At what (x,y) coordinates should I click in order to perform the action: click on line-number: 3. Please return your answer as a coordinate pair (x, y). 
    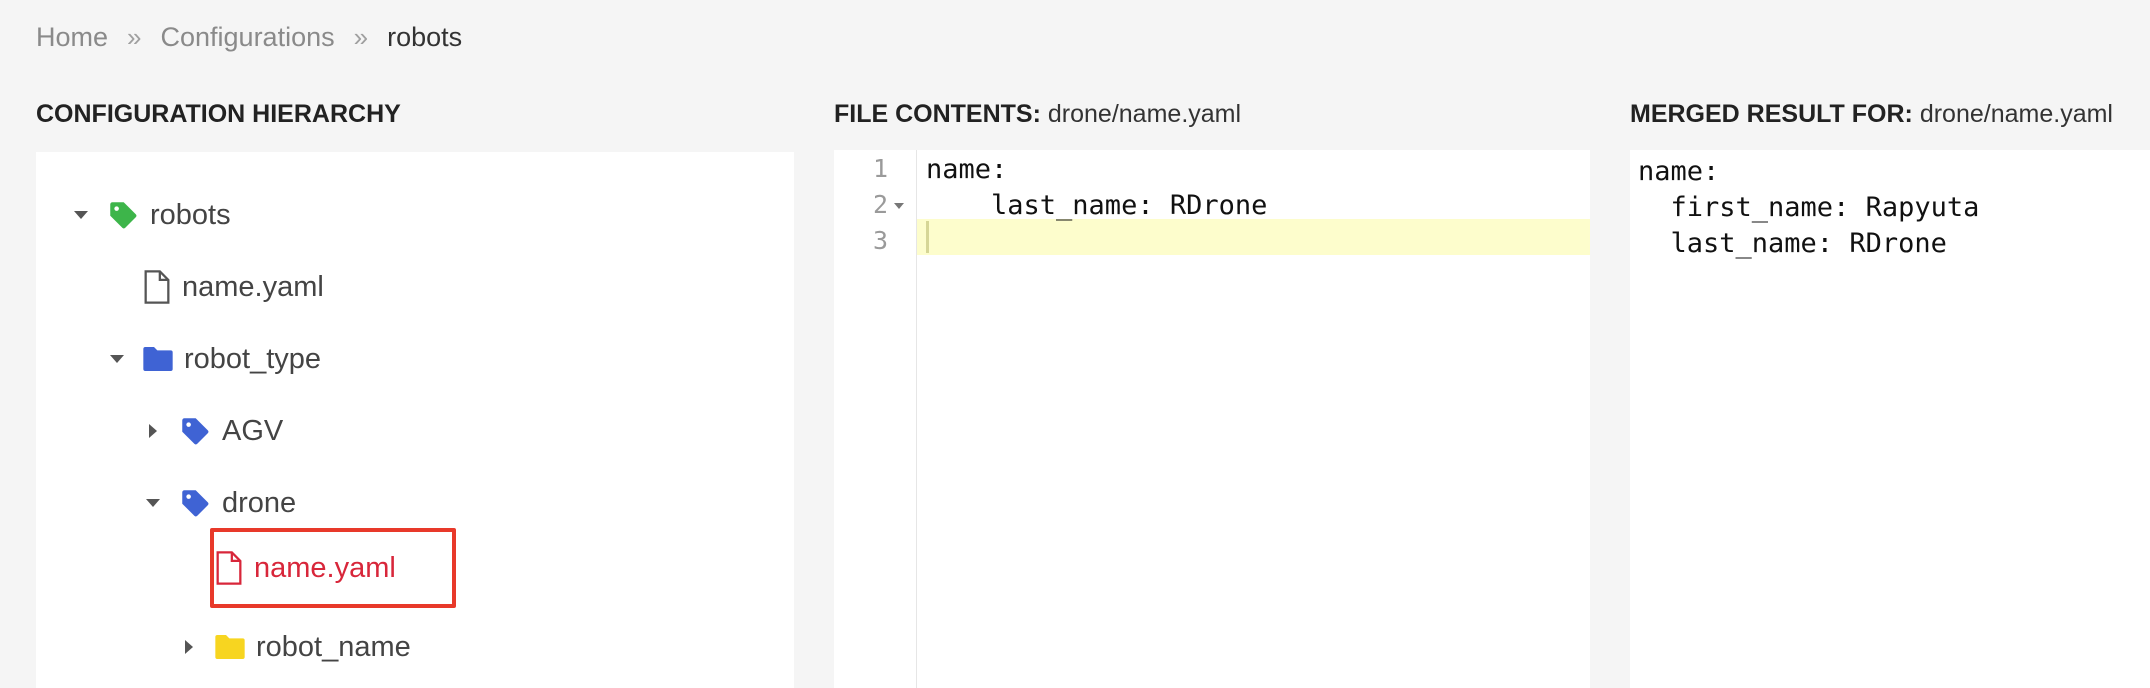
    Looking at the image, I should click on (880, 240).